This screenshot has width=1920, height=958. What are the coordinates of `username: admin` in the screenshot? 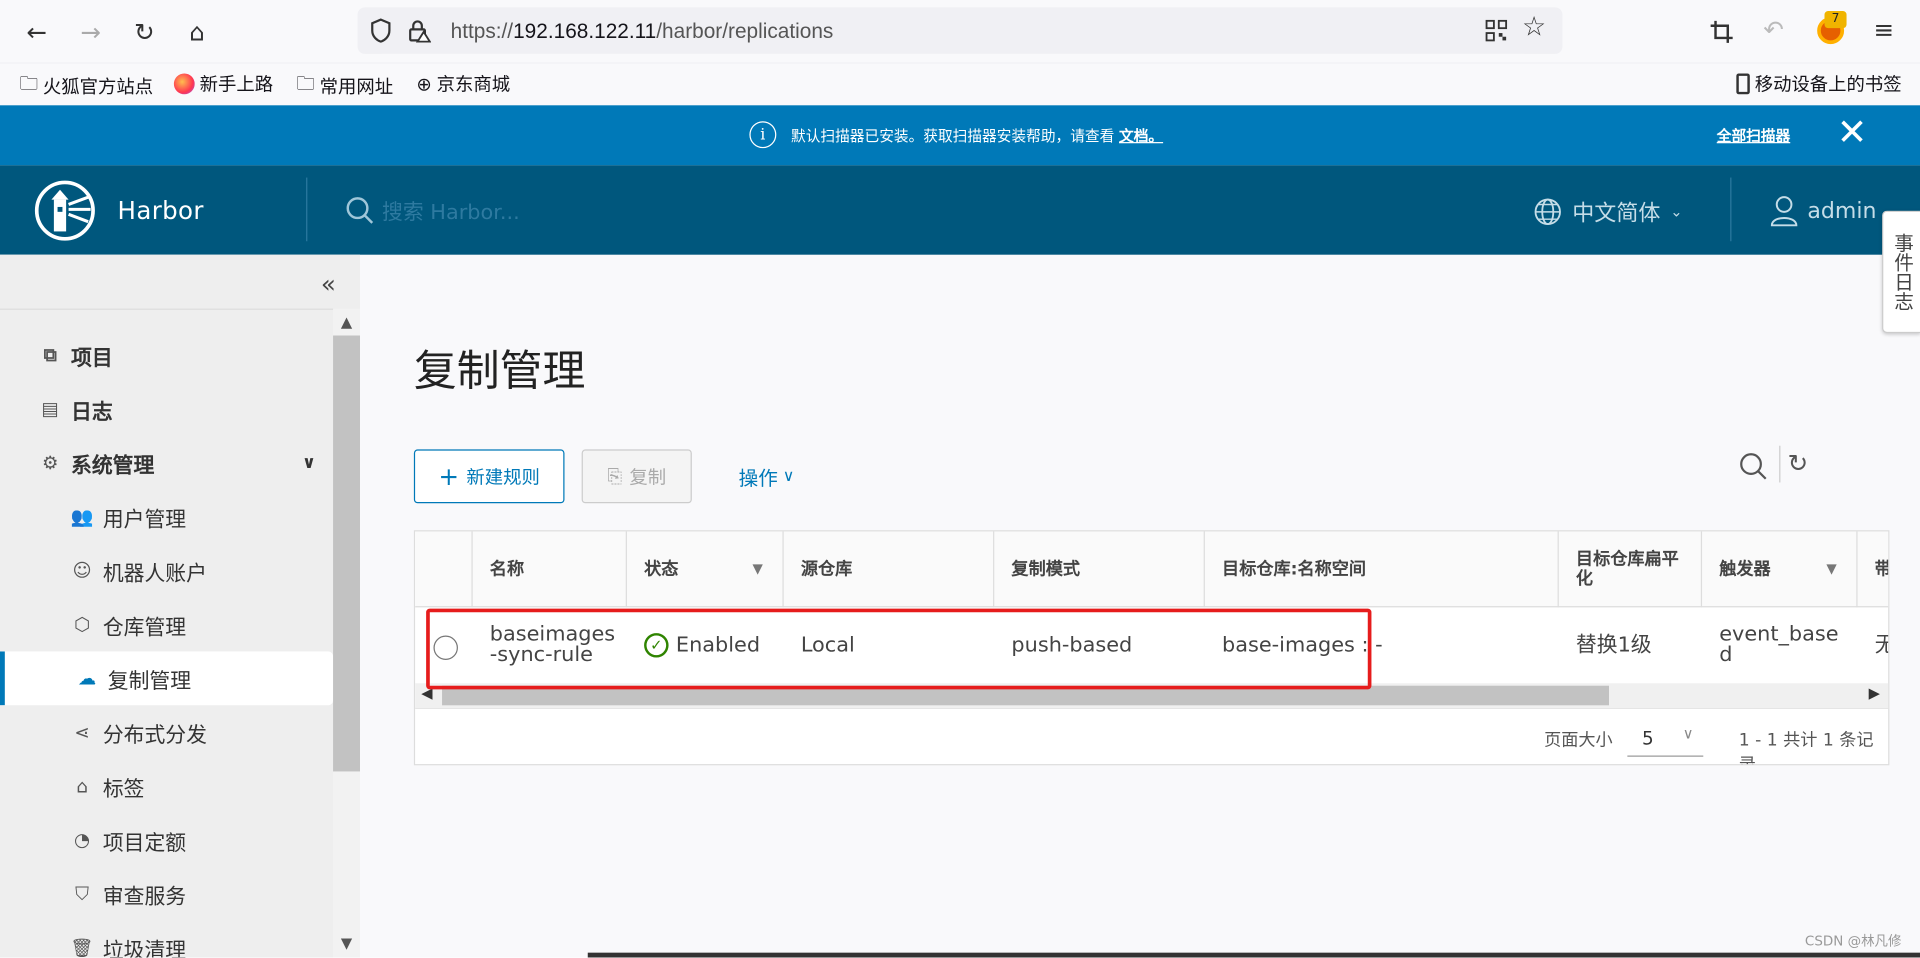 It's located at (1842, 210).